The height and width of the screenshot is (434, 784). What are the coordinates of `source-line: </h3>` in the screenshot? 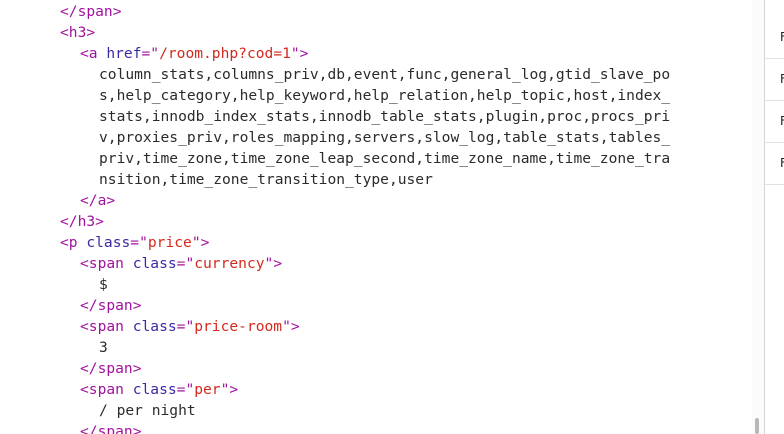 It's located at (82, 221).